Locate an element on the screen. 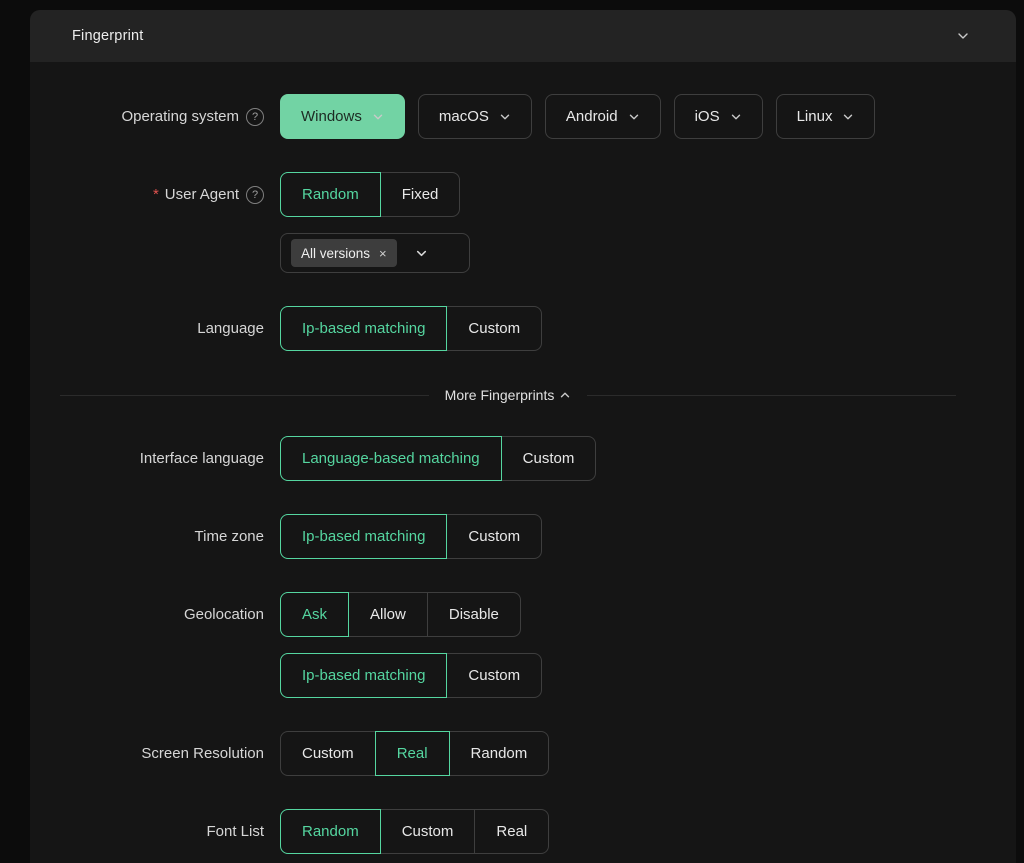 The height and width of the screenshot is (863, 1024). screen-resolution-option-custom: Custom is located at coordinates (328, 753).